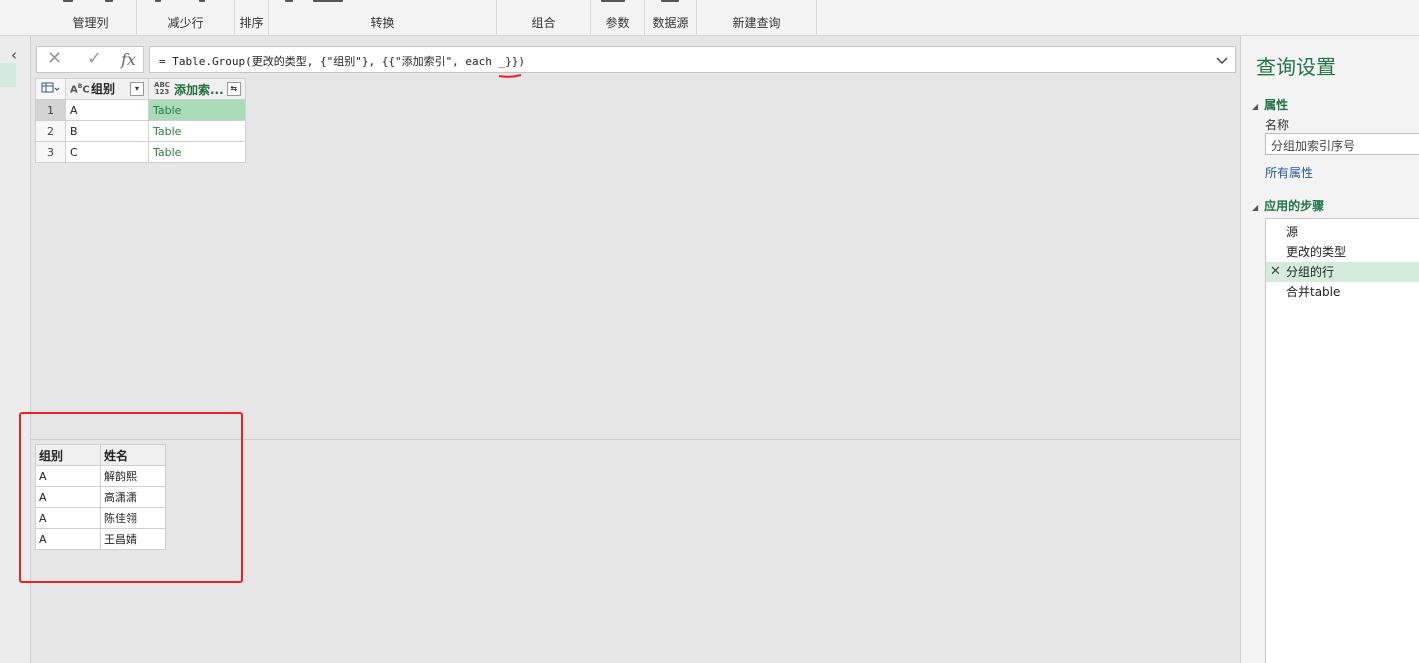  Describe the element at coordinates (50, 152) in the screenshot. I see `row-number: 3` at that location.